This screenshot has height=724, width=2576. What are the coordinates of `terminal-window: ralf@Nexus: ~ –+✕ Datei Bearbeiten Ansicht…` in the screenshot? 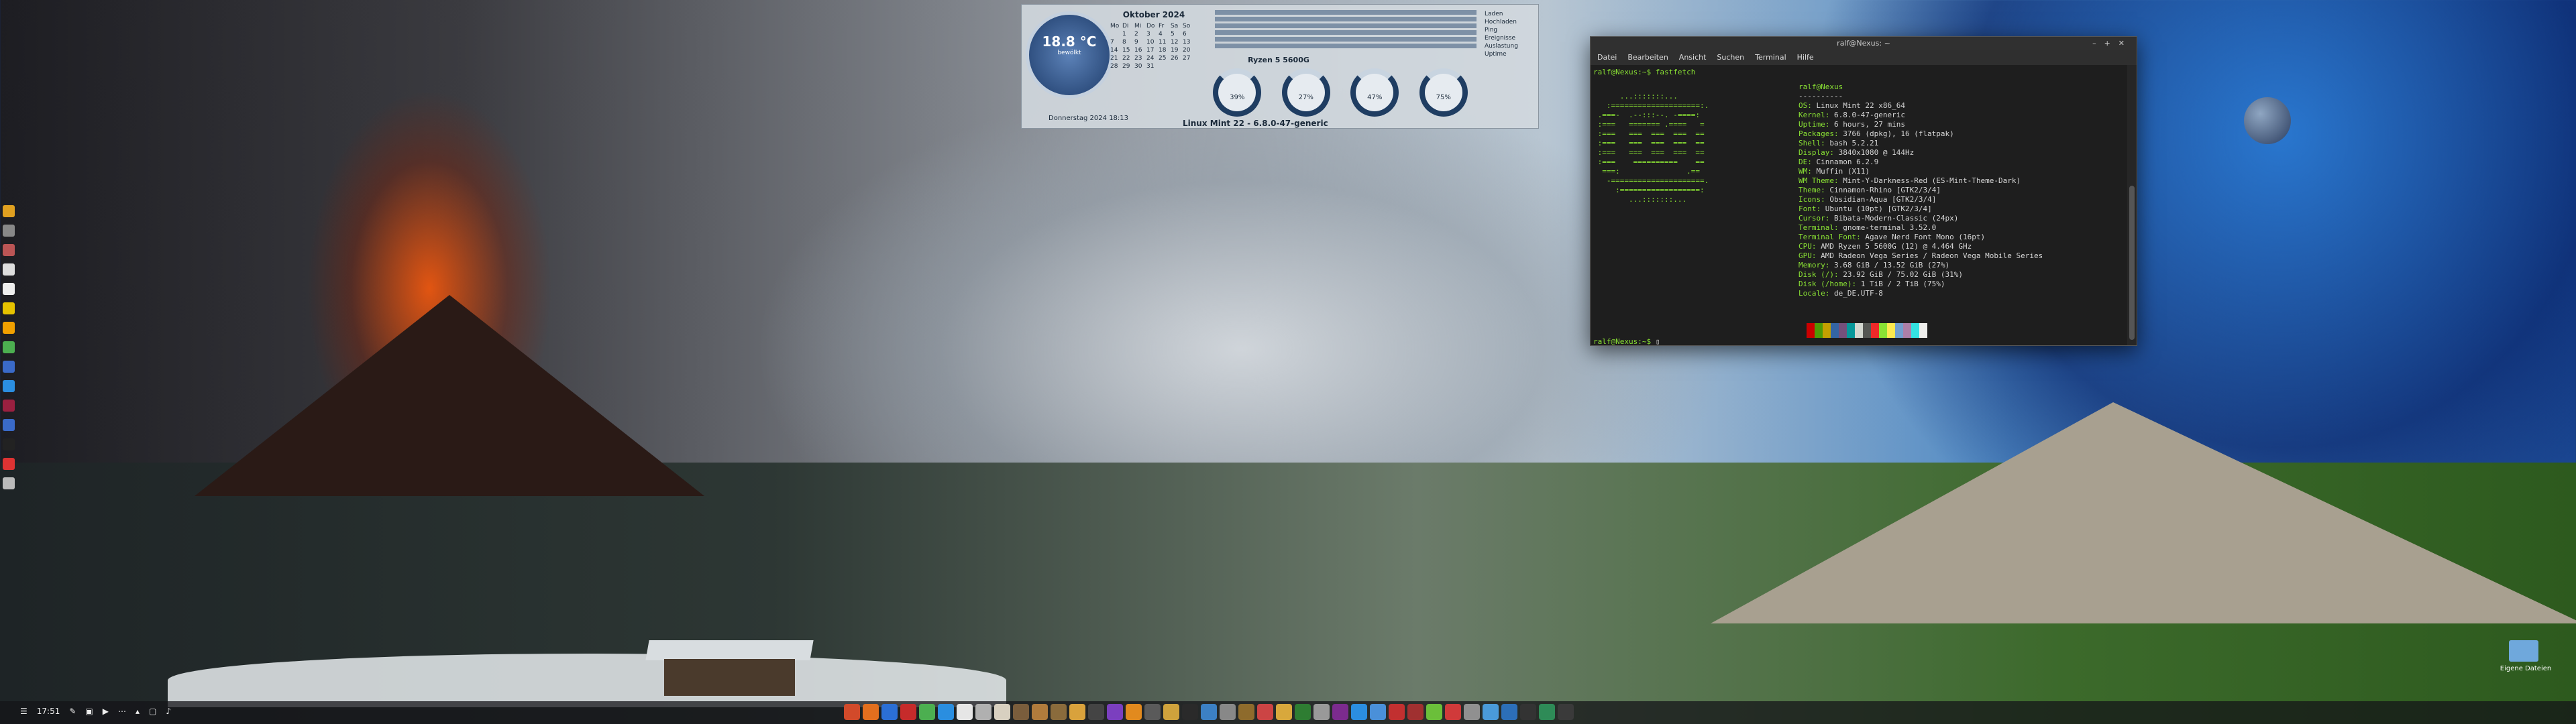 It's located at (1863, 191).